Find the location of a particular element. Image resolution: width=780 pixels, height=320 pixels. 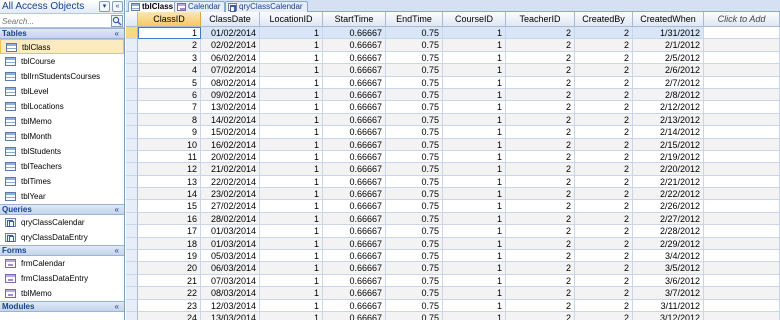

table-row: 18 01/03/2014 1 0.66667 0.75 1 2 2 2/29/2012 is located at coordinates (453, 244).